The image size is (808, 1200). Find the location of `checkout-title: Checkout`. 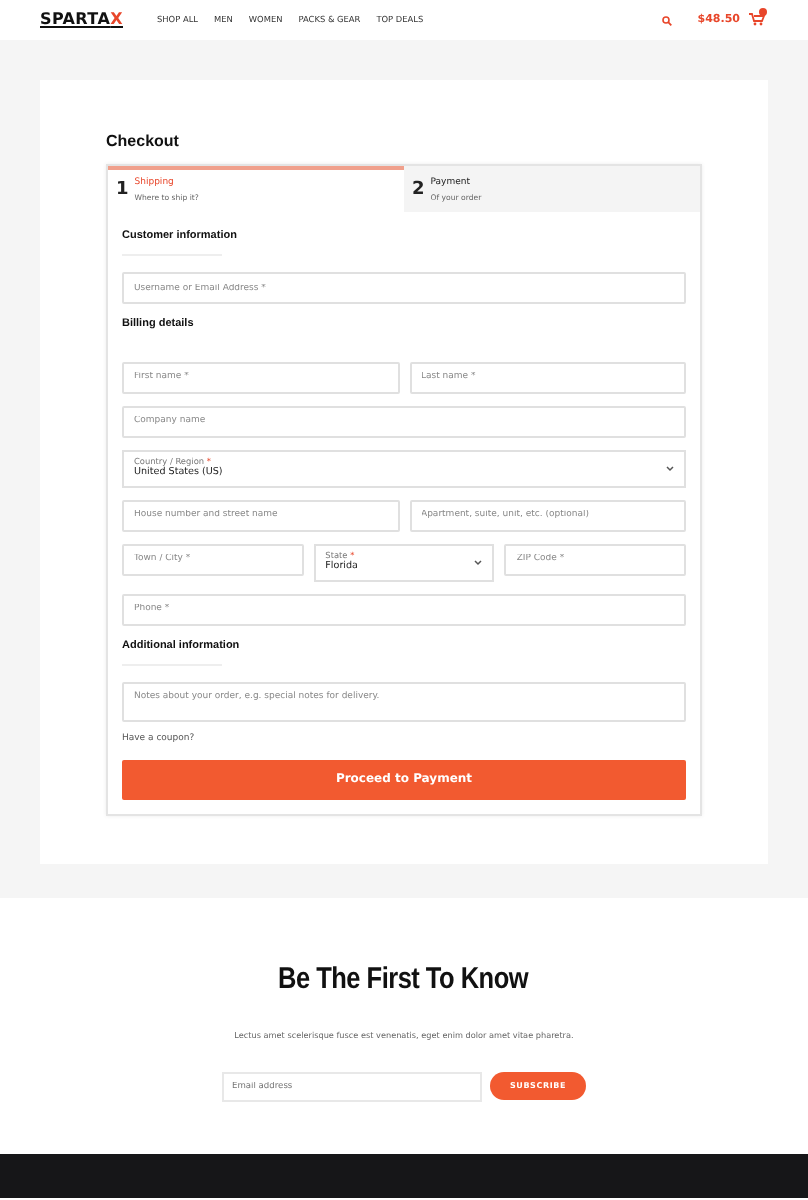

checkout-title: Checkout is located at coordinates (143, 142).